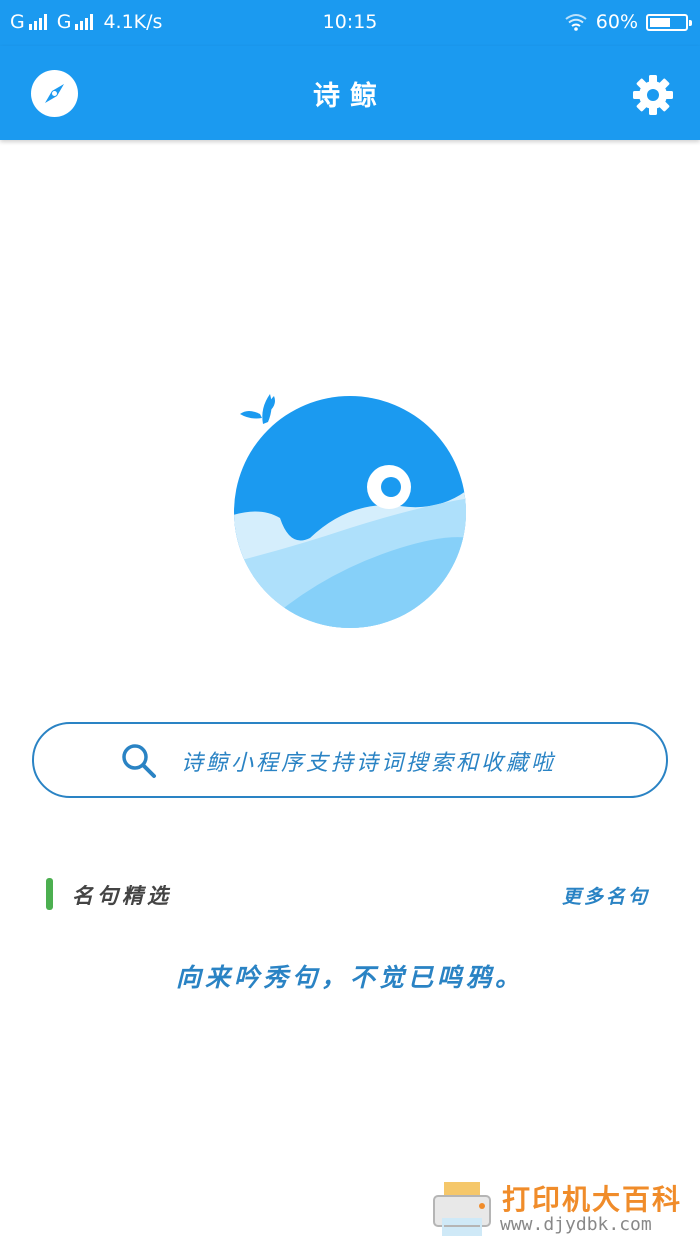 This screenshot has height=1244, width=700. I want to click on status-bar: G G 4.1K/s 10:15 60%, so click(350, 23).